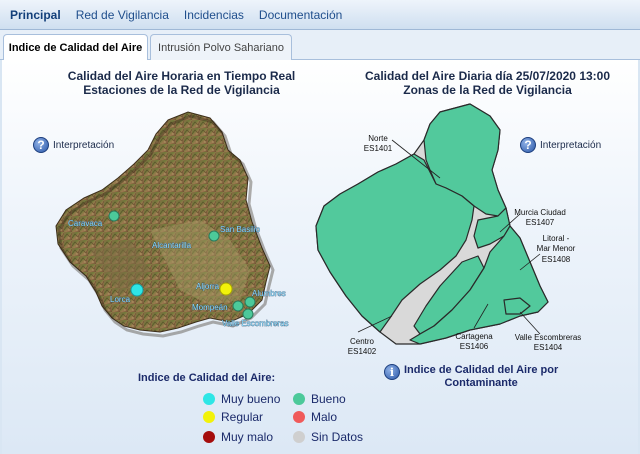  Describe the element at coordinates (247, 437) in the screenshot. I see `legend-label: Muy malo` at that location.